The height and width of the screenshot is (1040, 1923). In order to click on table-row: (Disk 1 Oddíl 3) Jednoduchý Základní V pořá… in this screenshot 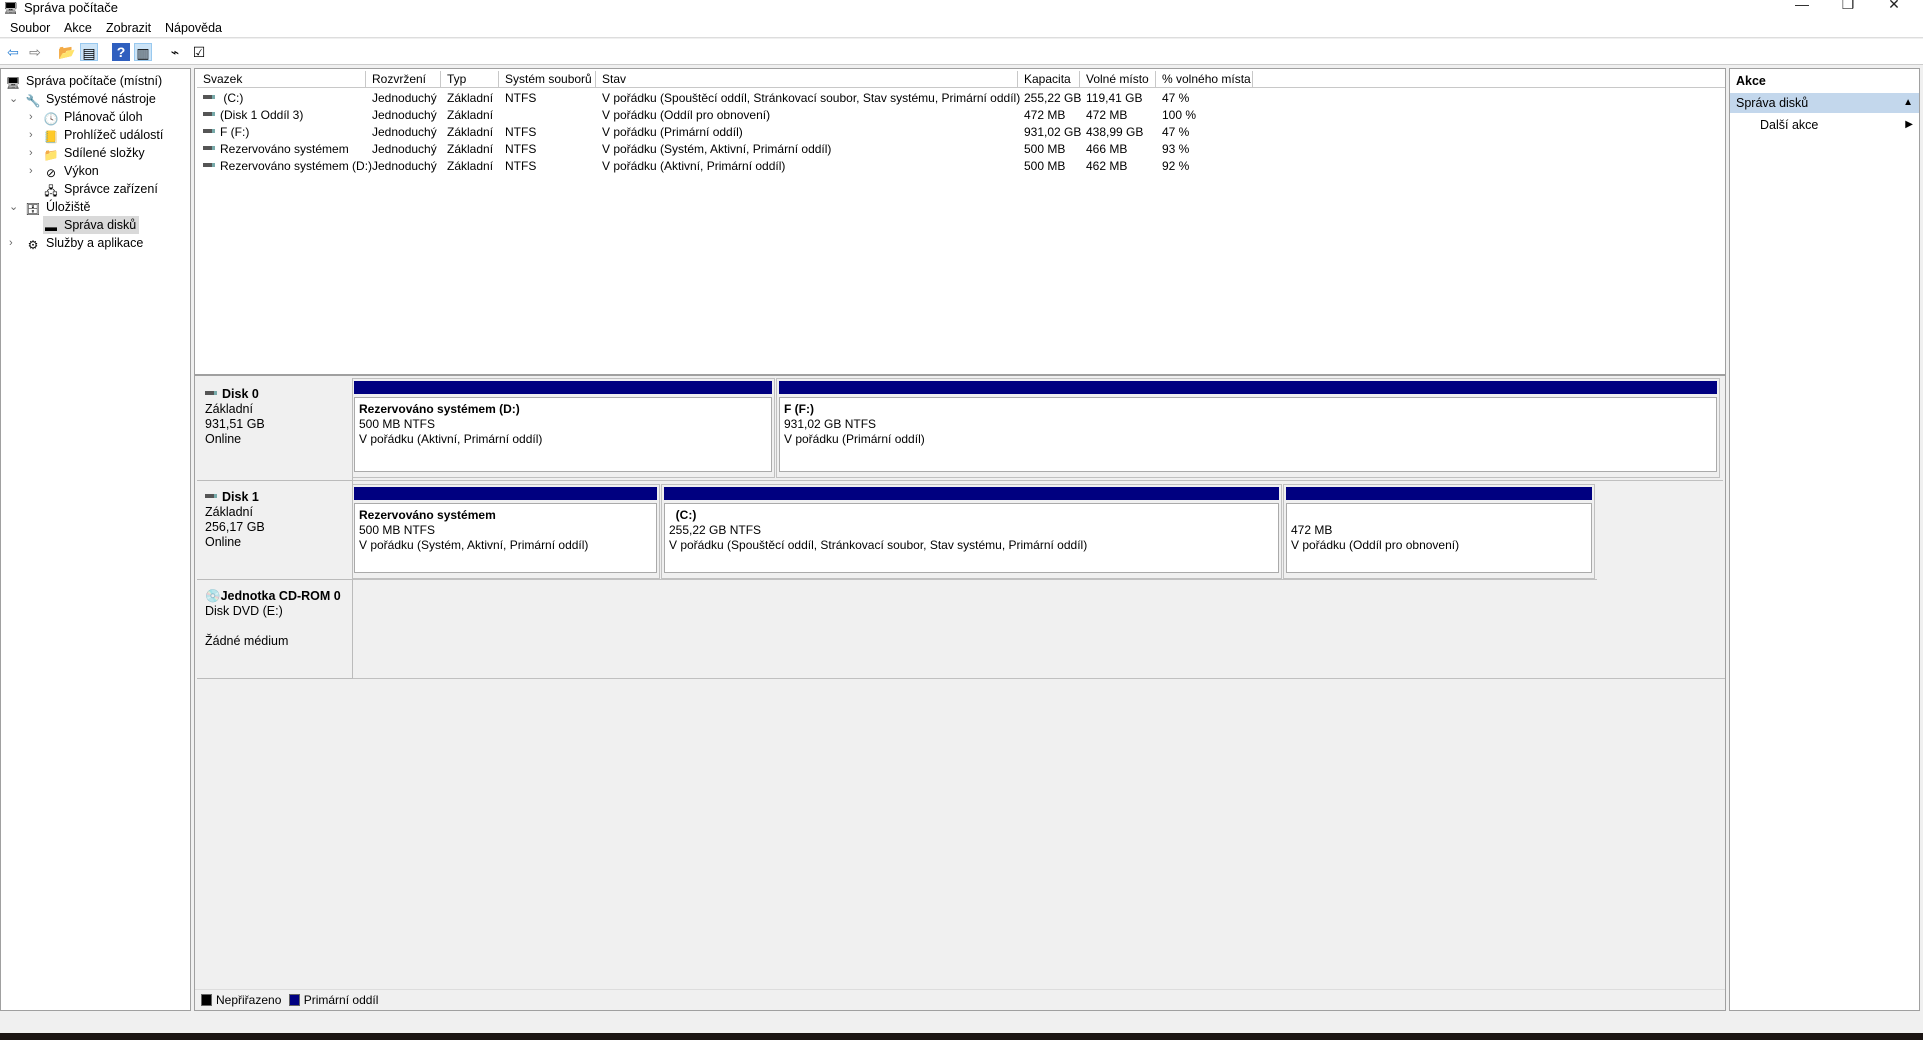, I will do `click(745, 115)`.